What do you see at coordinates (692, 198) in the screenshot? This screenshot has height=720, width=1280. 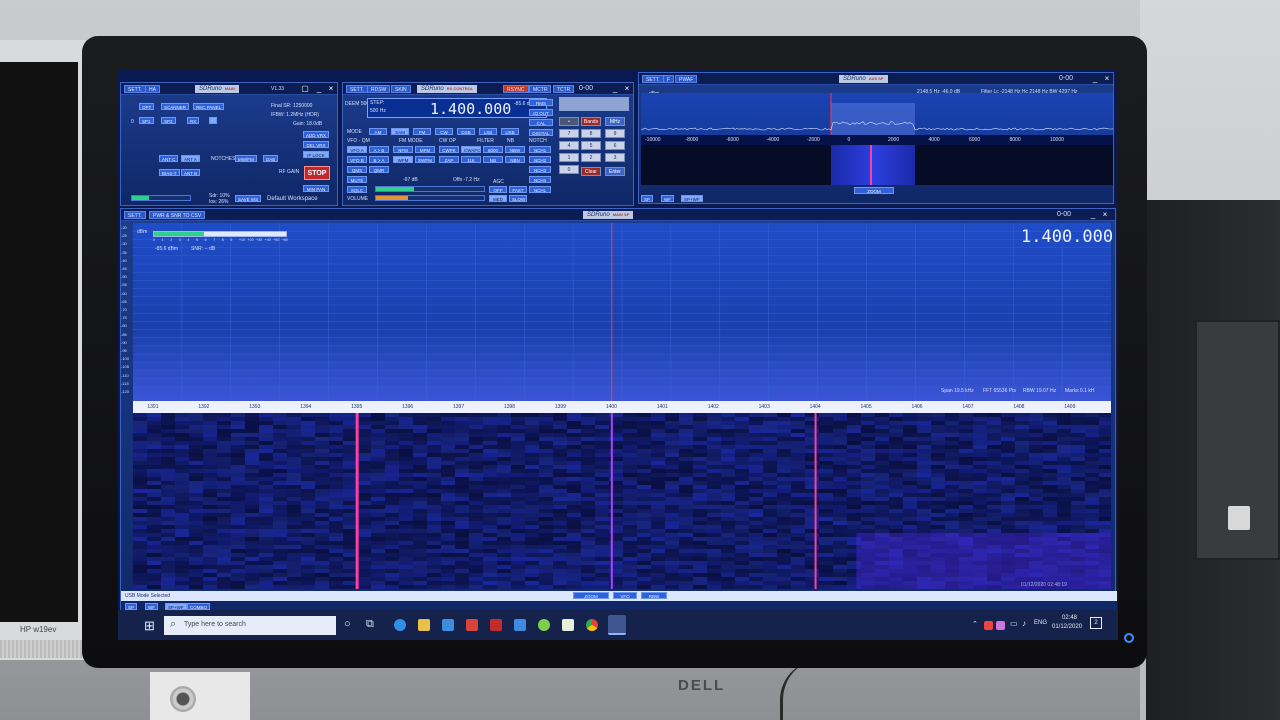 I see `aux-spwf-tab: SP+WF` at bounding box center [692, 198].